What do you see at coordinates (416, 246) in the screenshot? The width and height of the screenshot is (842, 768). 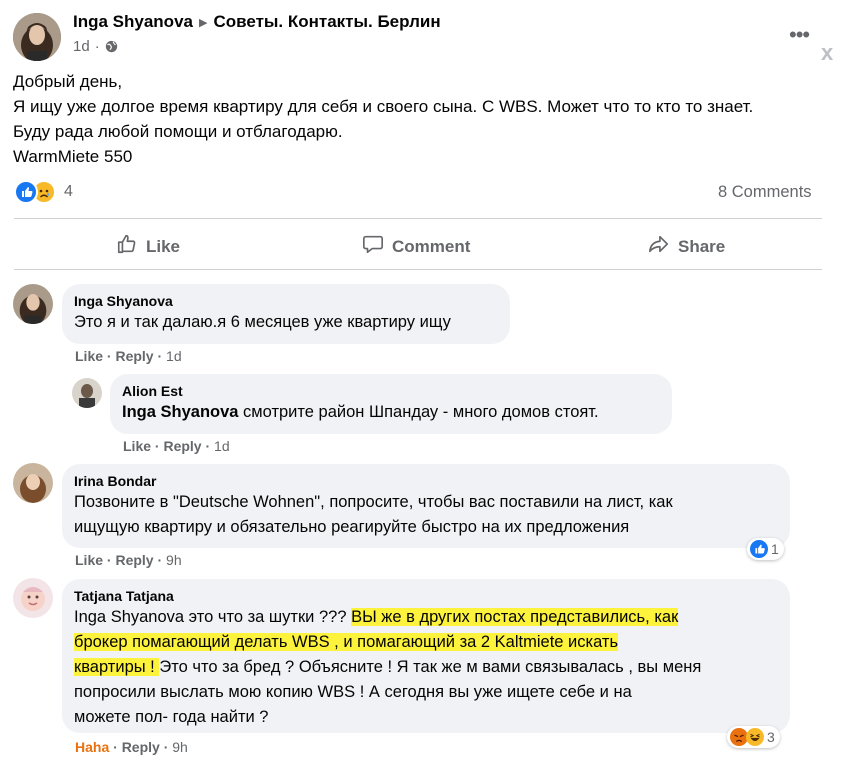 I see `comment-button: Comment` at bounding box center [416, 246].